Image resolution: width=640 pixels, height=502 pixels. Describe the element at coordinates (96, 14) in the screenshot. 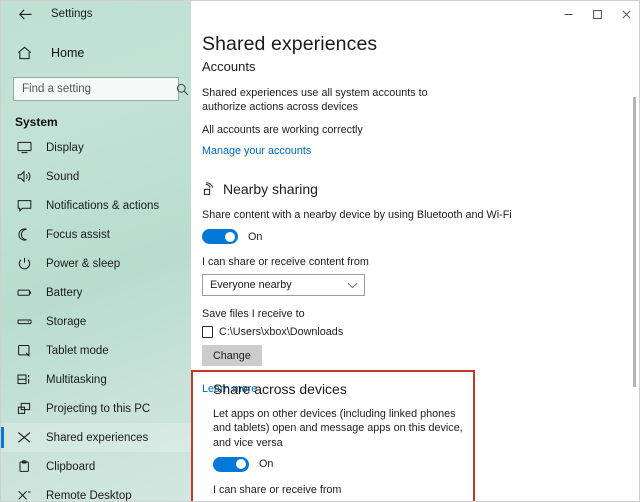

I see `title-bar: Settings` at that location.